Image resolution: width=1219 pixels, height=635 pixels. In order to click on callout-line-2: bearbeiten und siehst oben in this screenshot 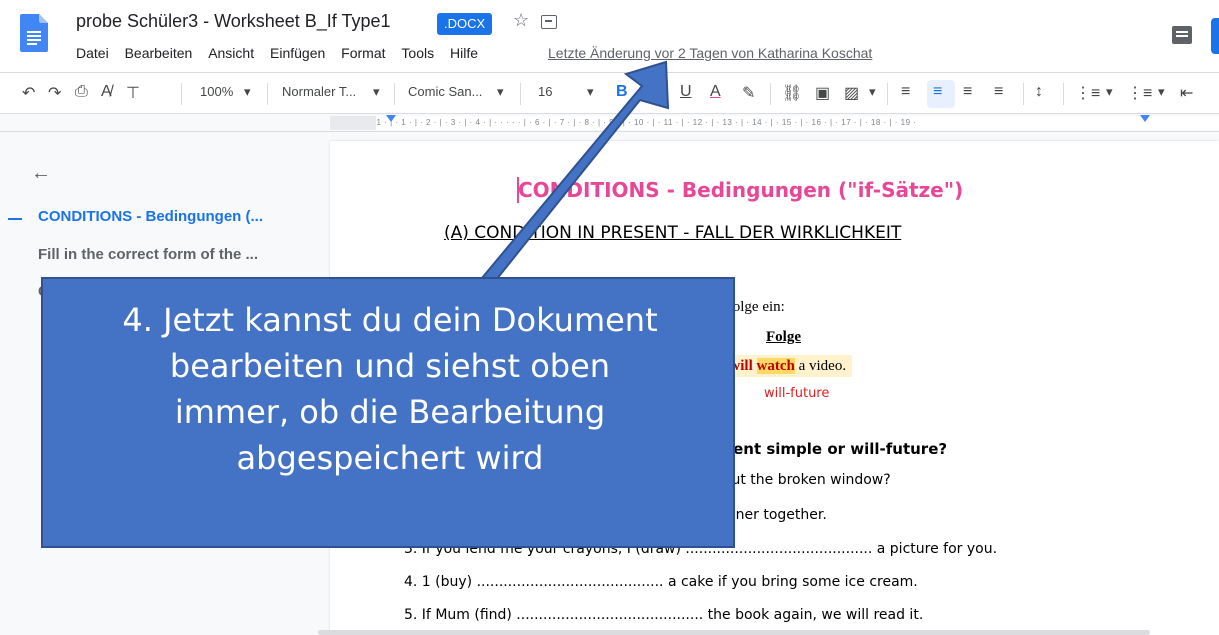, I will do `click(390, 366)`.